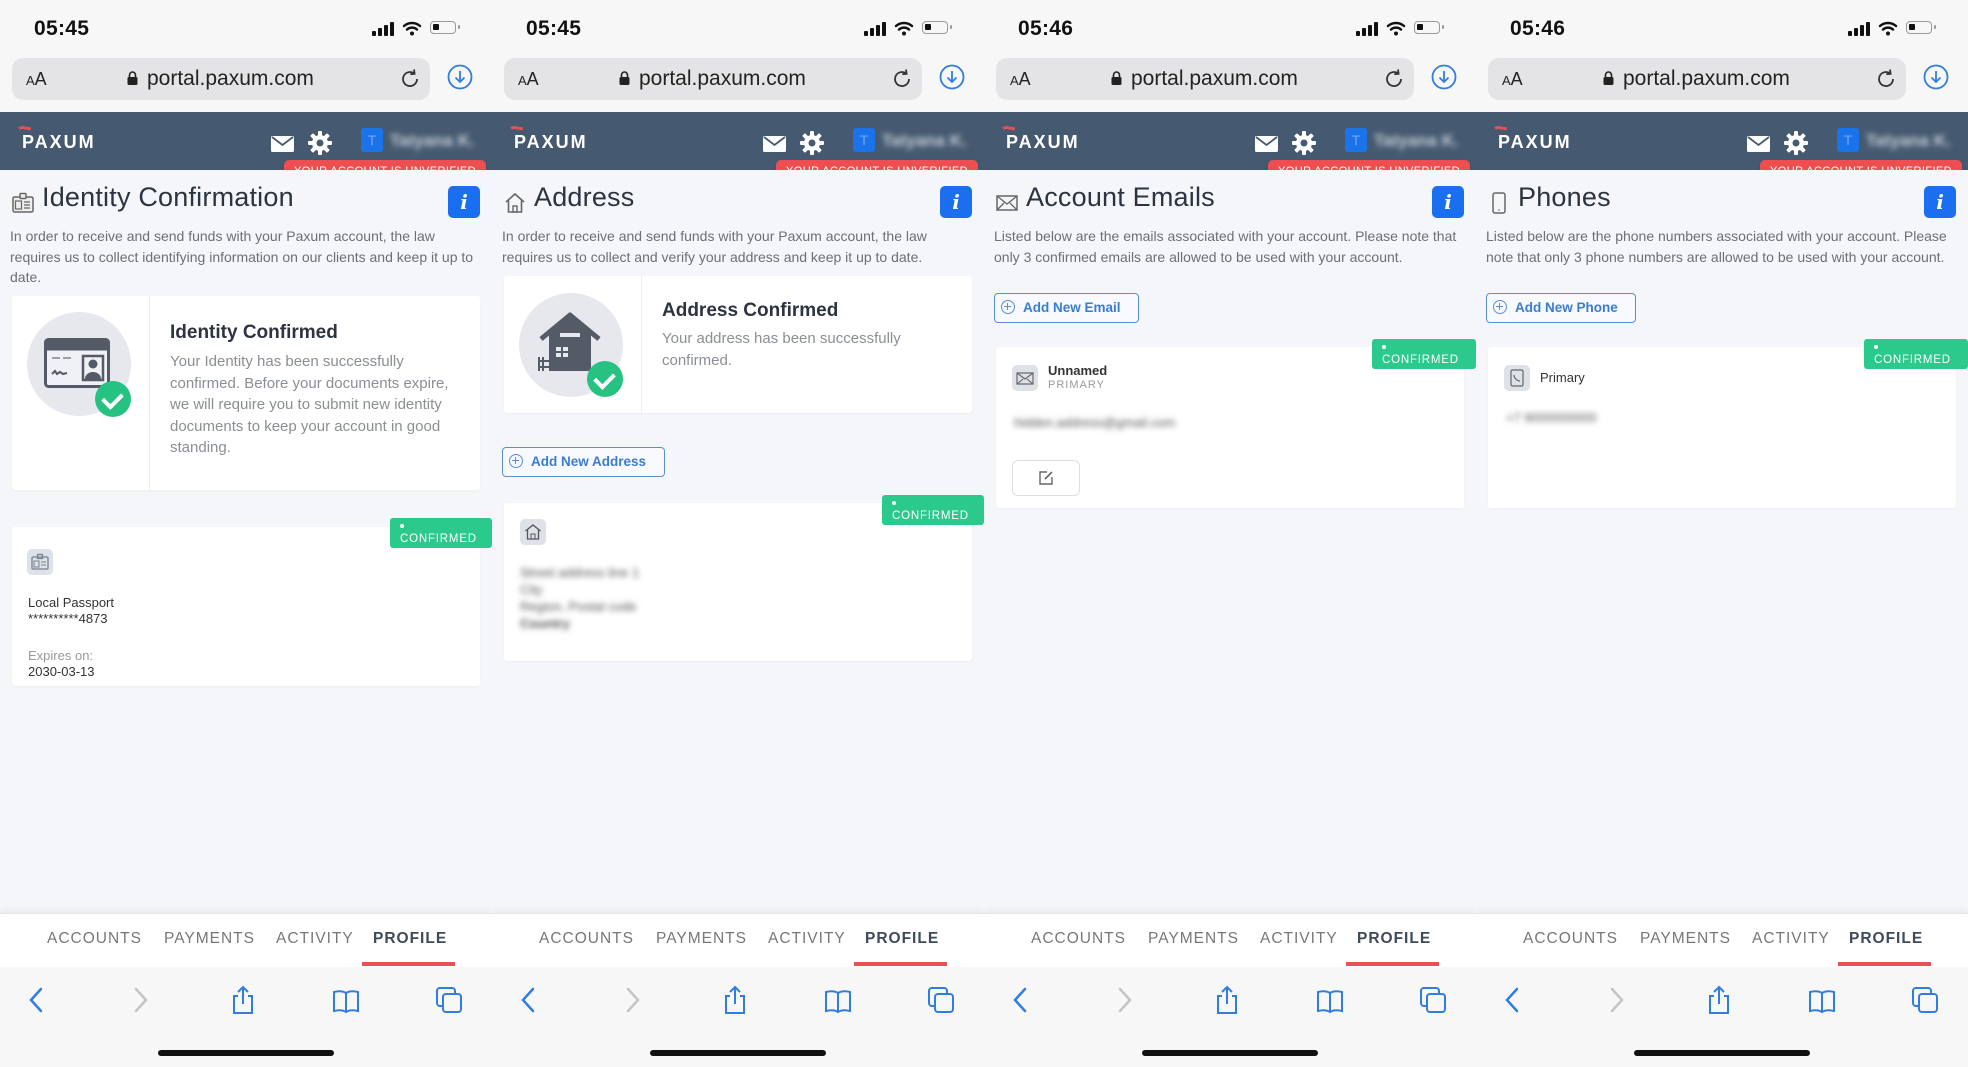  What do you see at coordinates (545, 623) in the screenshot?
I see `address-line-4: Country` at bounding box center [545, 623].